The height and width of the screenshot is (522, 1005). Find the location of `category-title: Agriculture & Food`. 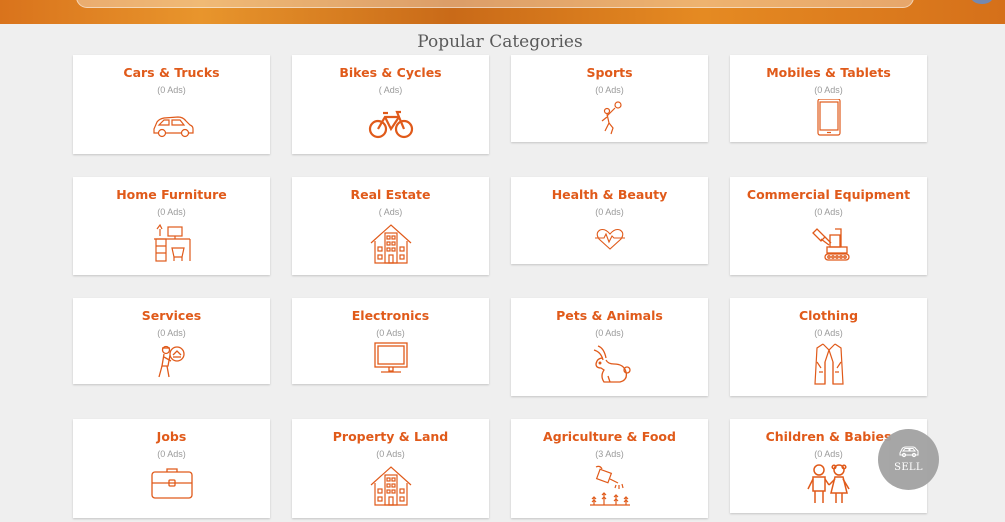

category-title: Agriculture & Food is located at coordinates (609, 436).